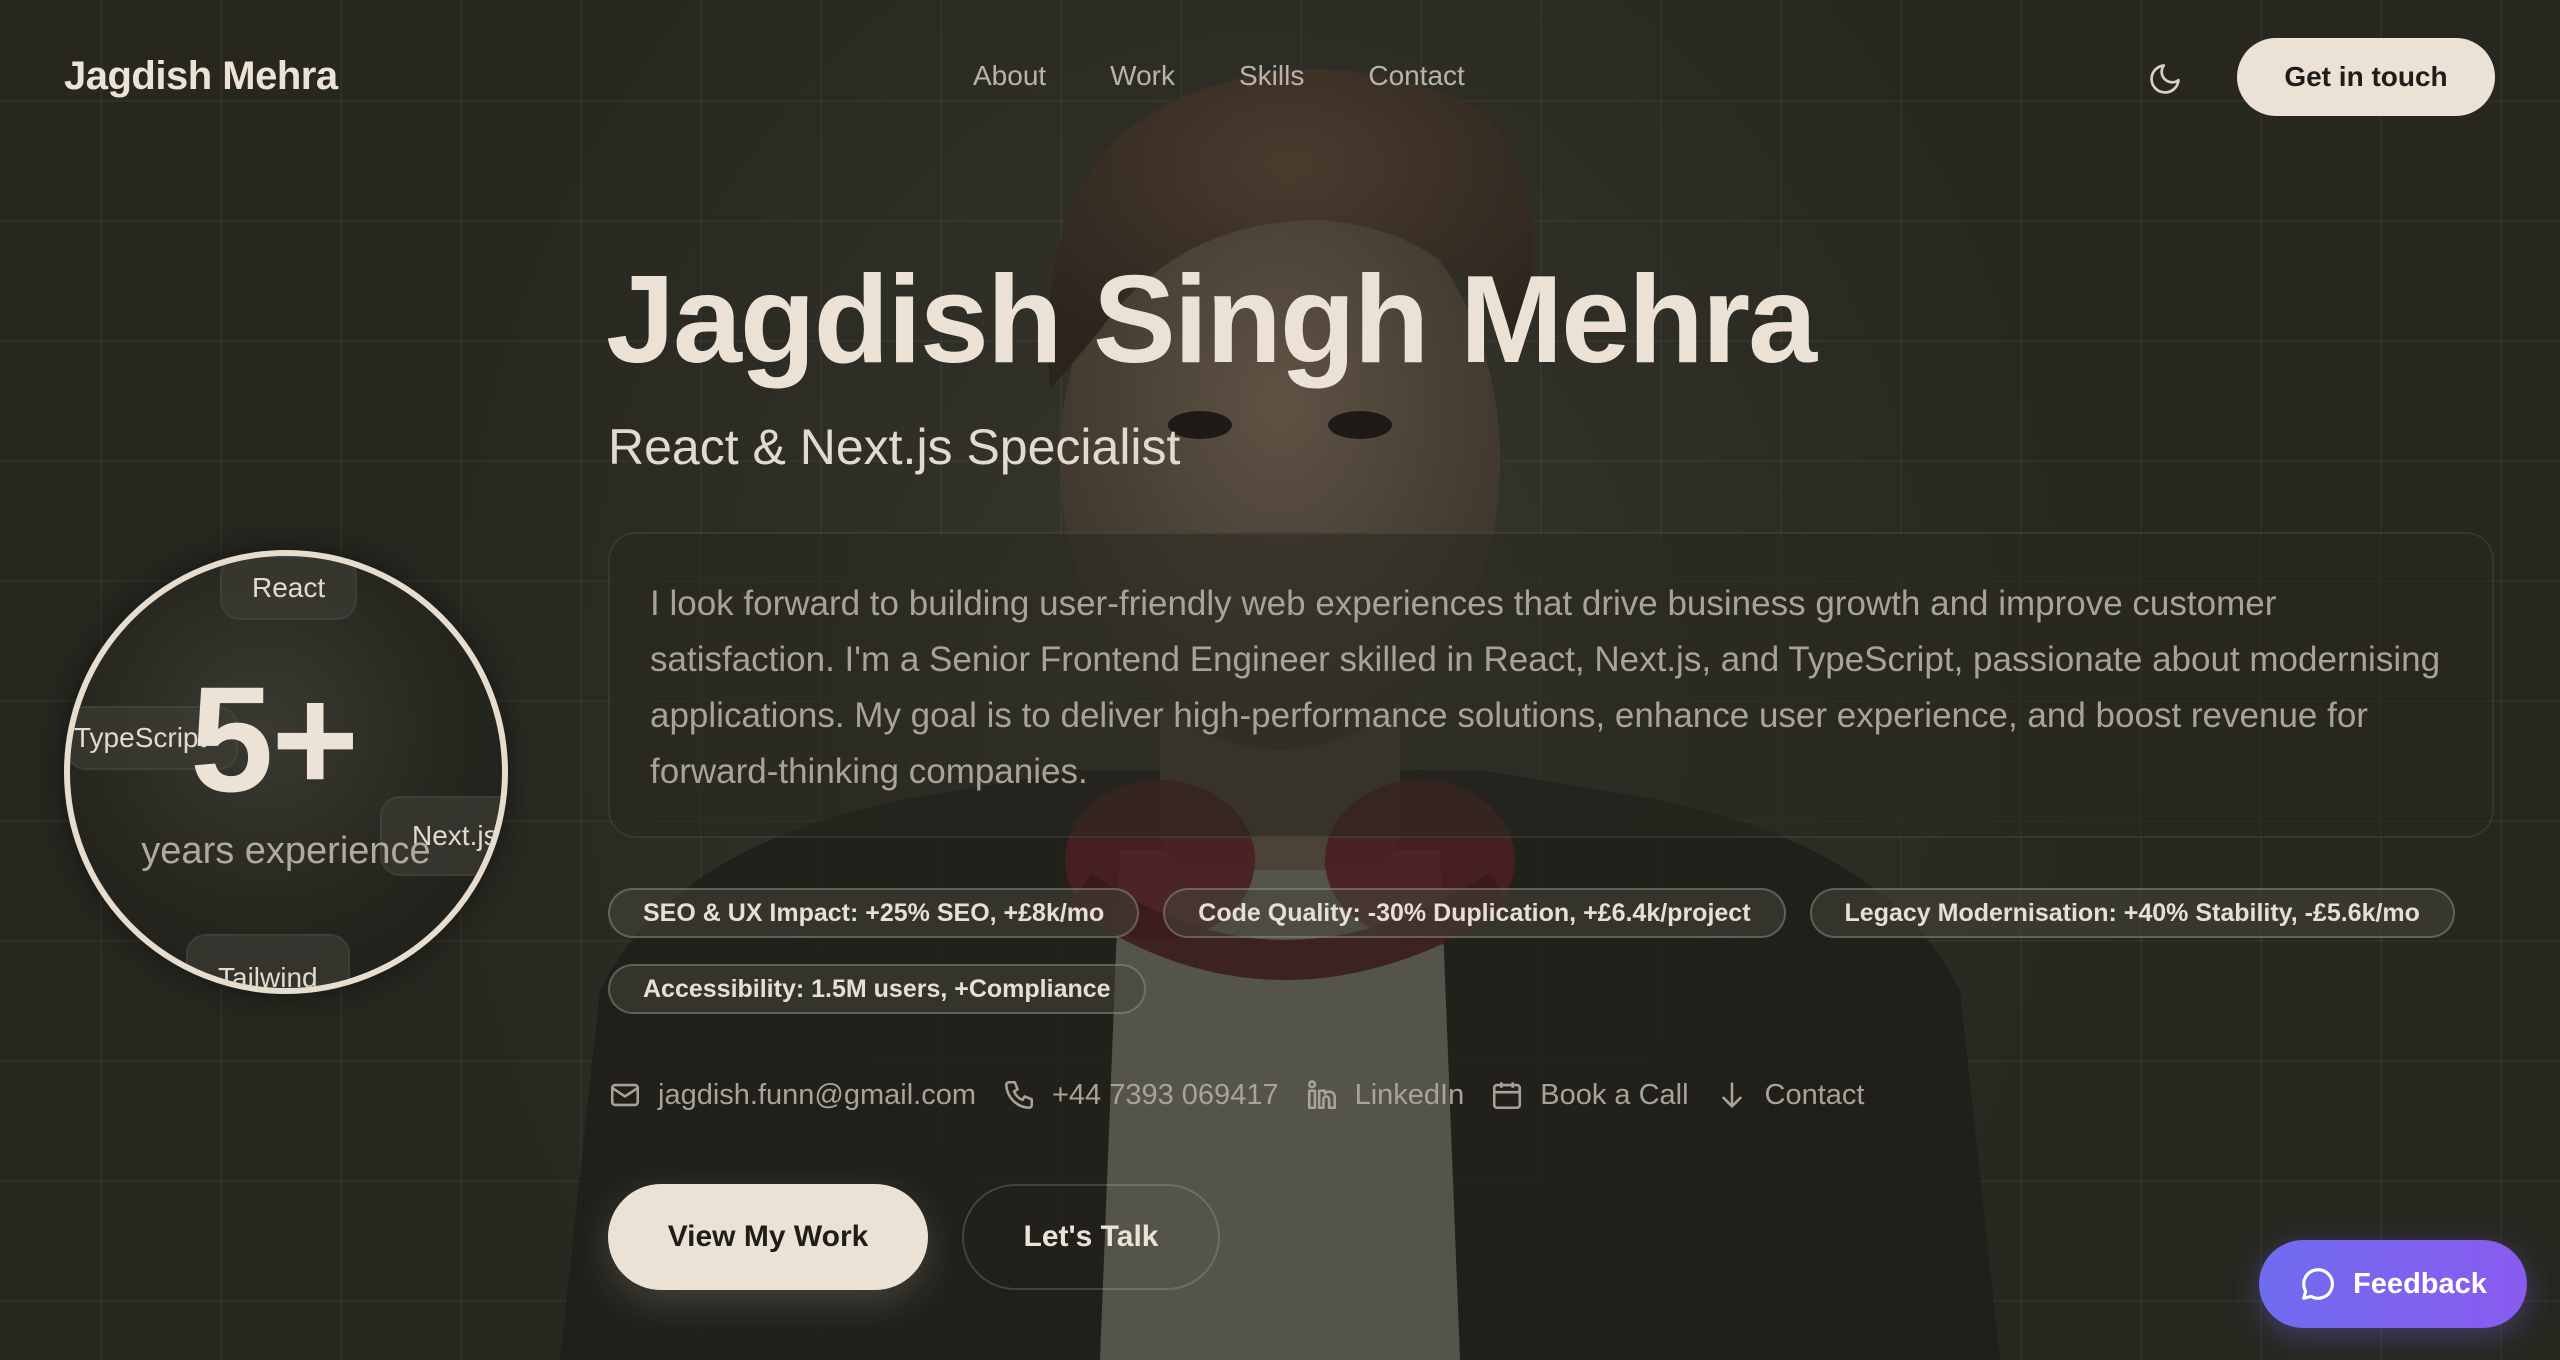 The image size is (2560, 1360). What do you see at coordinates (1142, 76) in the screenshot?
I see `nav-link-work: Work` at bounding box center [1142, 76].